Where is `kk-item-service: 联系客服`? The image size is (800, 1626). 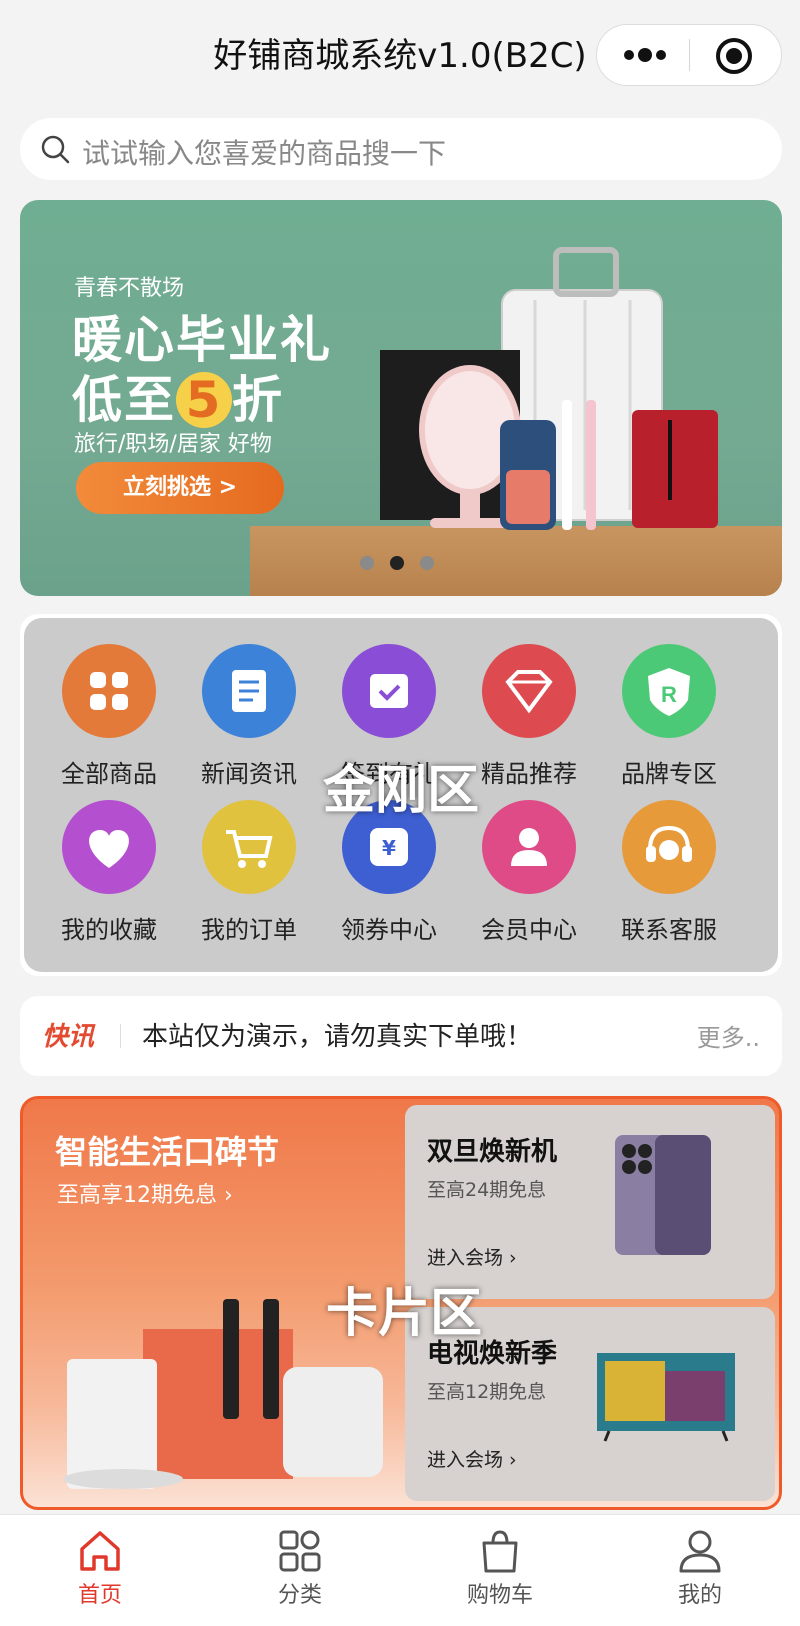
kk-item-service: 联系客服 is located at coordinates (667, 880).